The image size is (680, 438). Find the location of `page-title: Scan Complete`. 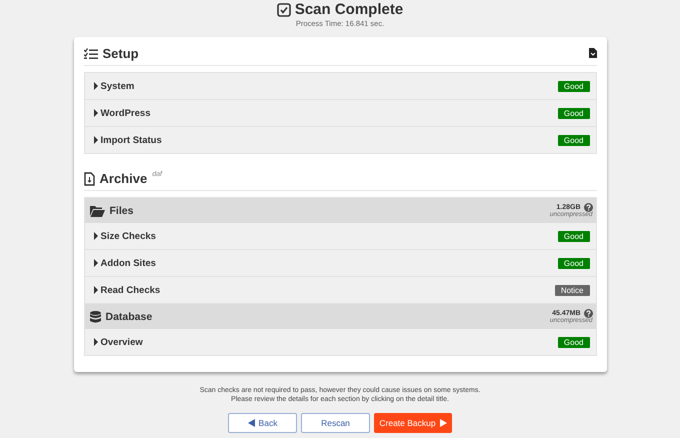

page-title: Scan Complete is located at coordinates (349, 9).